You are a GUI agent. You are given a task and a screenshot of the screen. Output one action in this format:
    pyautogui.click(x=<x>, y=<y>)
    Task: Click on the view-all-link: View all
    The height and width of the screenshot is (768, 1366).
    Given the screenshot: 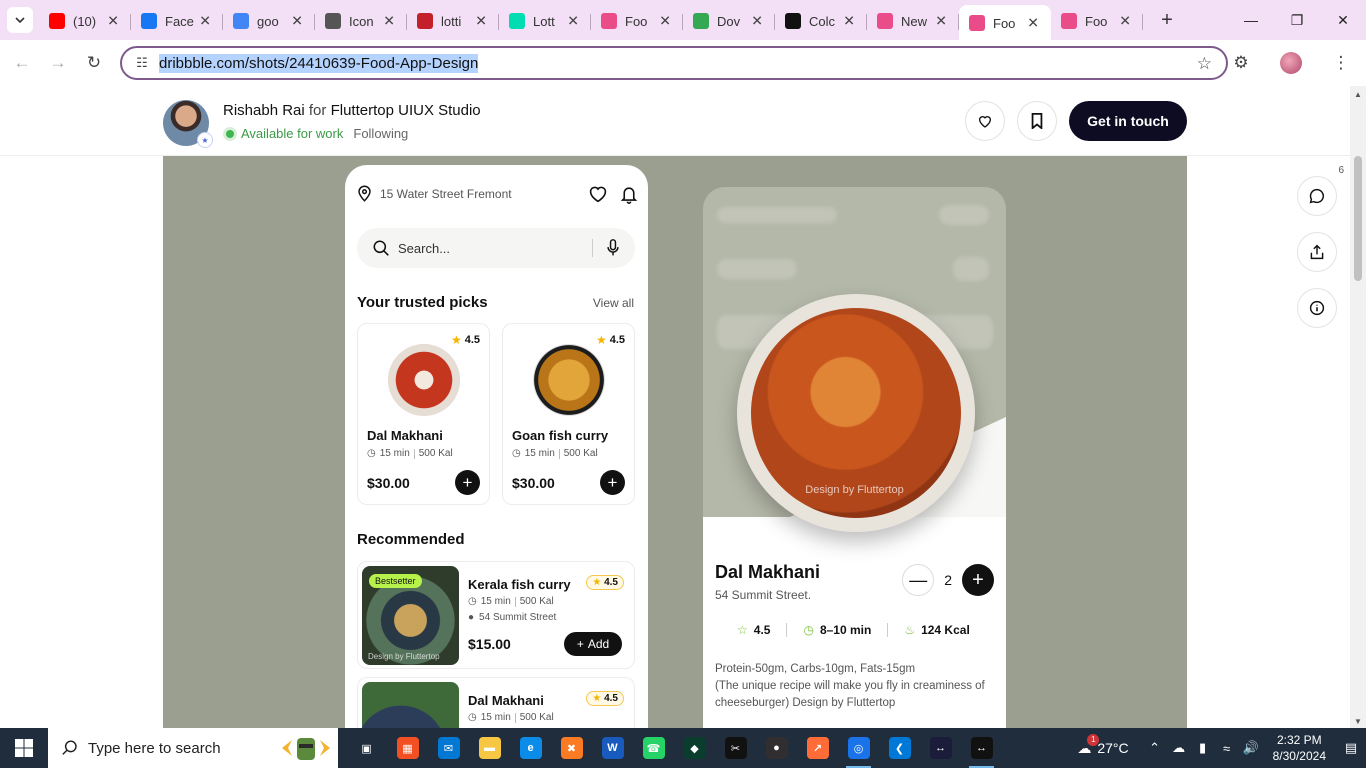 What is the action you would take?
    pyautogui.click(x=613, y=303)
    